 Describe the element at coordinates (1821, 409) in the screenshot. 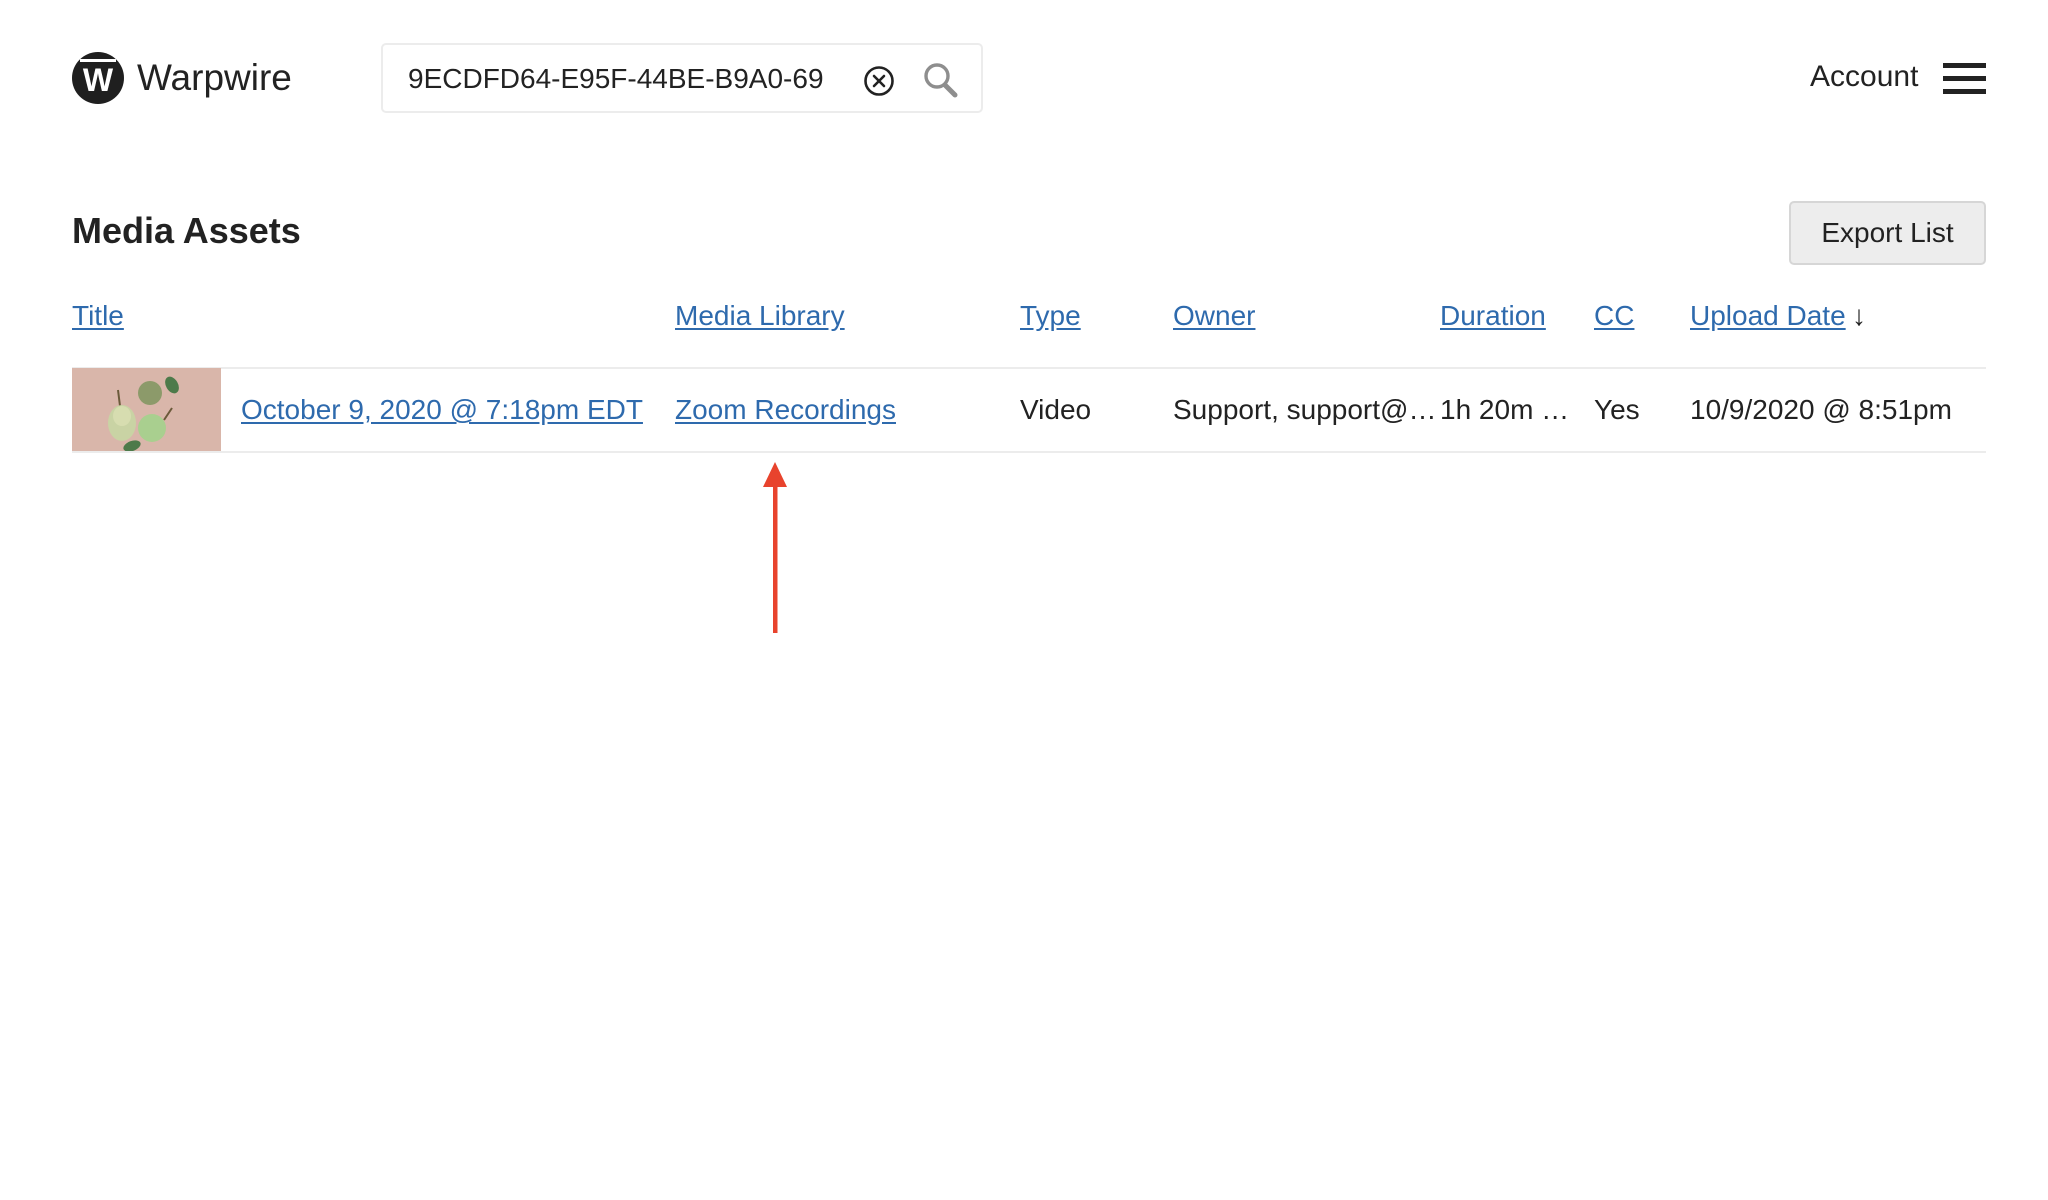

I see `asset-upload-date: 10/9/2020 @ 8:51pm` at that location.